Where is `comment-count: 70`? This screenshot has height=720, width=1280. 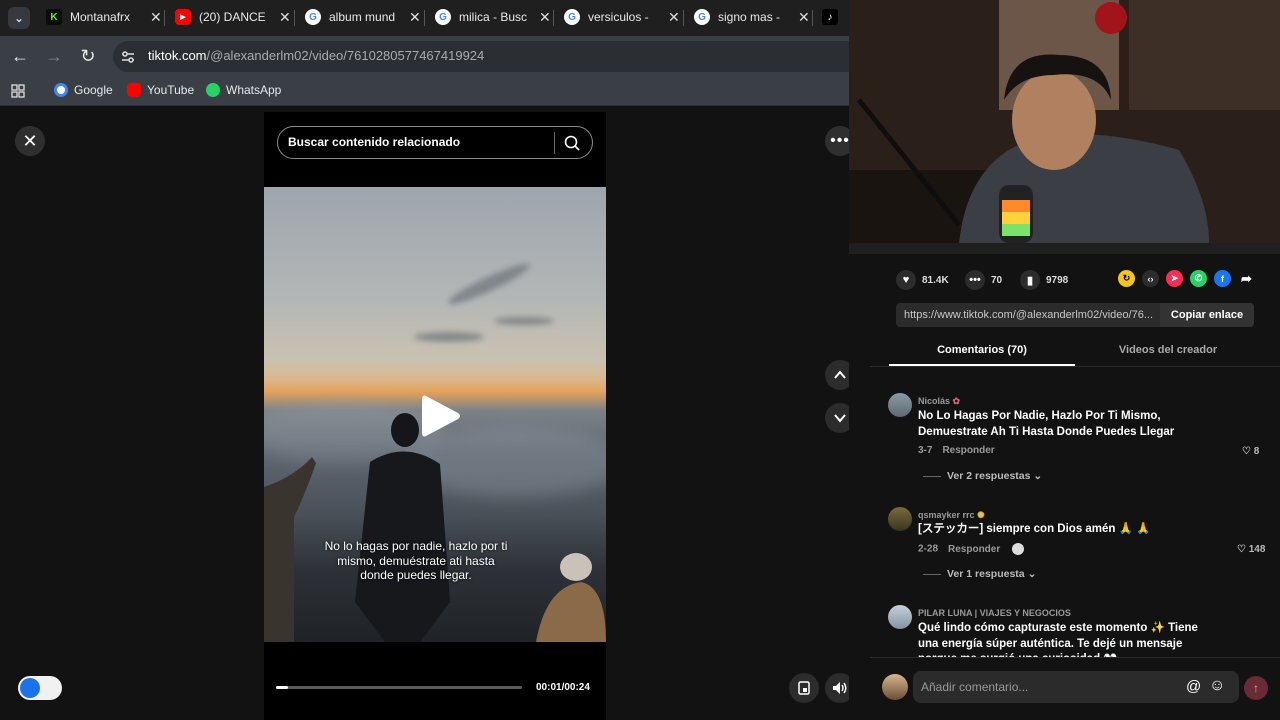
comment-count: 70 is located at coordinates (997, 280).